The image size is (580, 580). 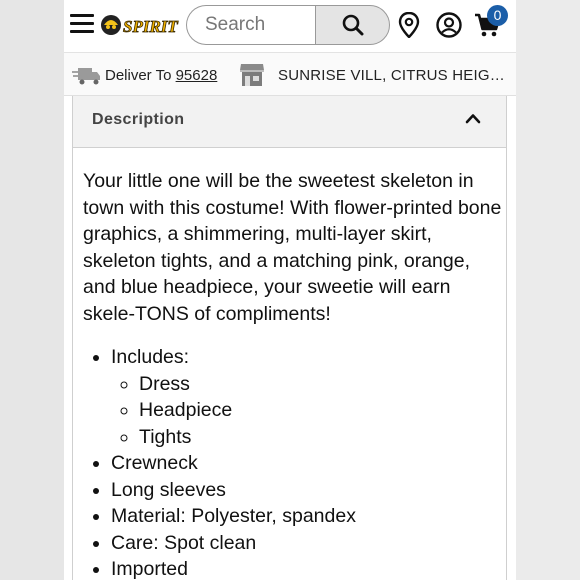 What do you see at coordinates (473, 118) in the screenshot?
I see `chevron-up-icon` at bounding box center [473, 118].